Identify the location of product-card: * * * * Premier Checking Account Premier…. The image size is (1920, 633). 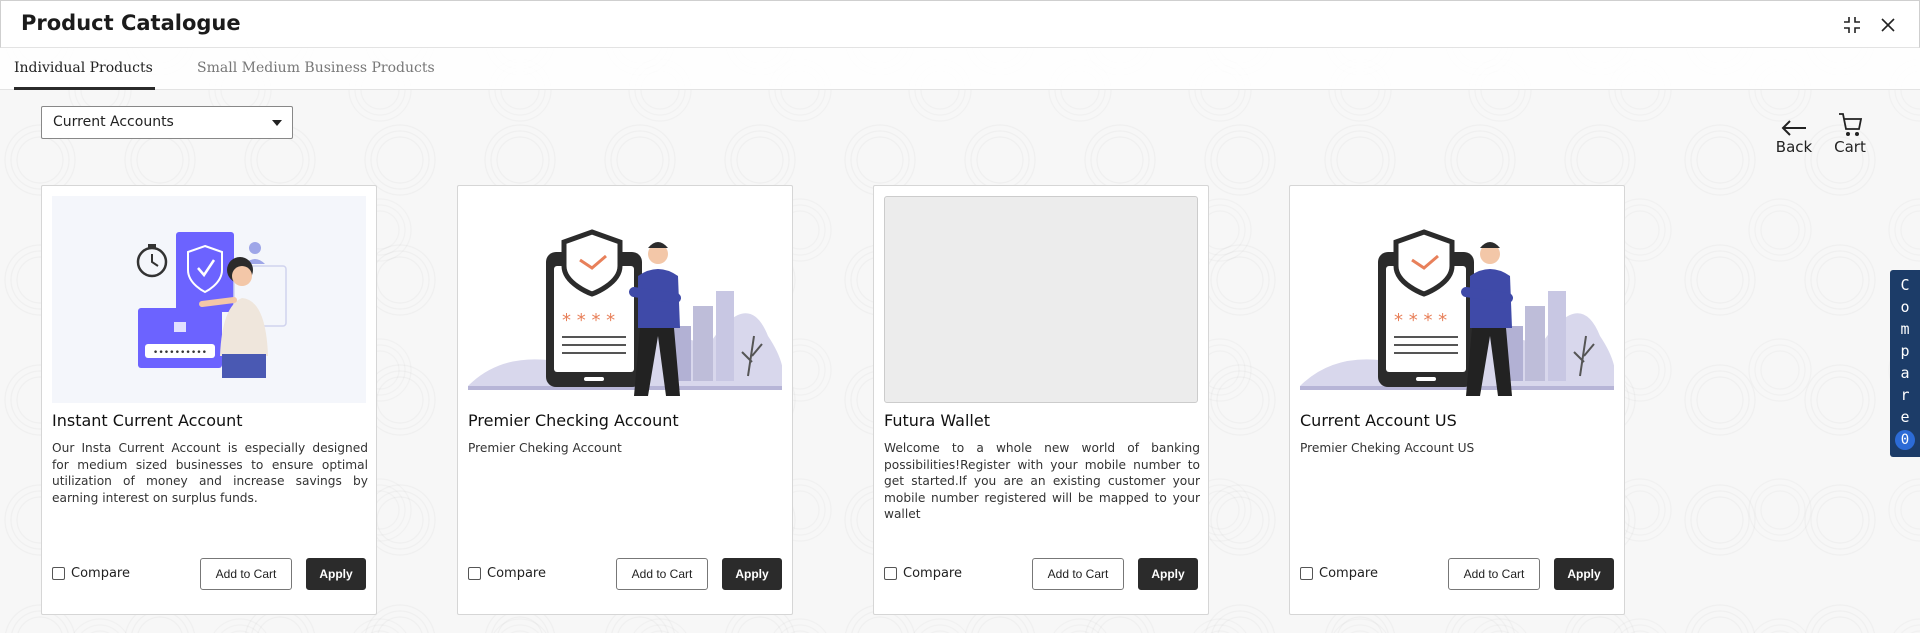
(625, 400).